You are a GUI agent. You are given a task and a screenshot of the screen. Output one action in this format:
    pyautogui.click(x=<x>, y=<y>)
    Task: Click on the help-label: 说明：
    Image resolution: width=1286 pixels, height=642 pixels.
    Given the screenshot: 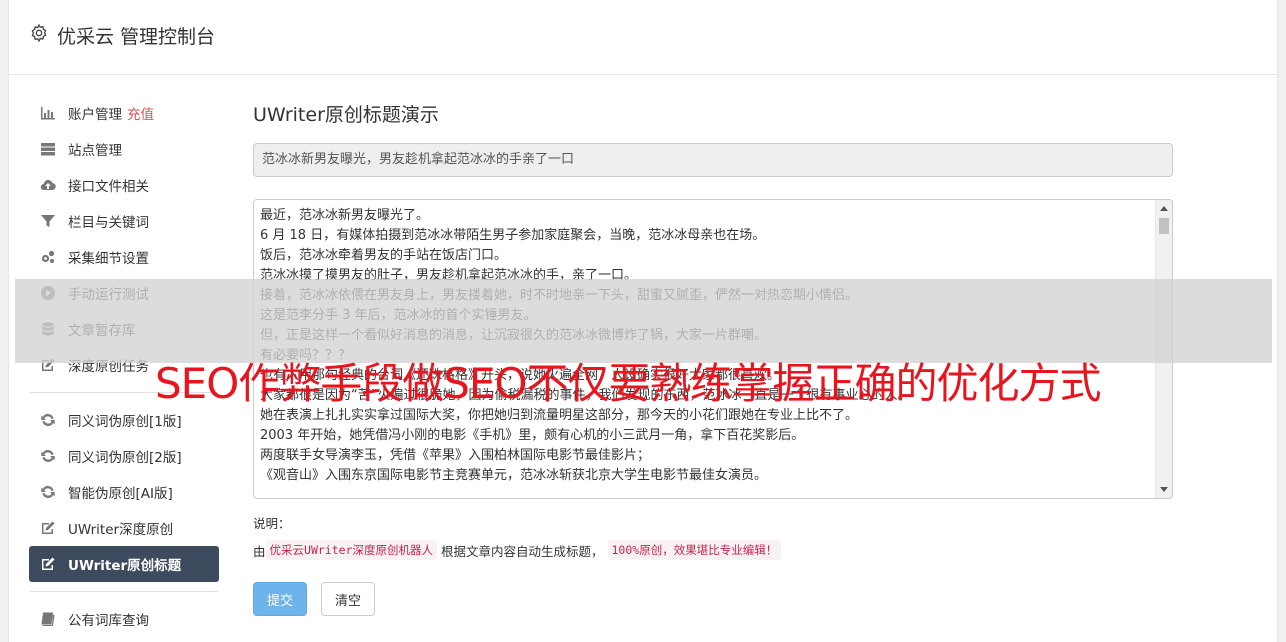 What is the action you would take?
    pyautogui.click(x=272, y=523)
    